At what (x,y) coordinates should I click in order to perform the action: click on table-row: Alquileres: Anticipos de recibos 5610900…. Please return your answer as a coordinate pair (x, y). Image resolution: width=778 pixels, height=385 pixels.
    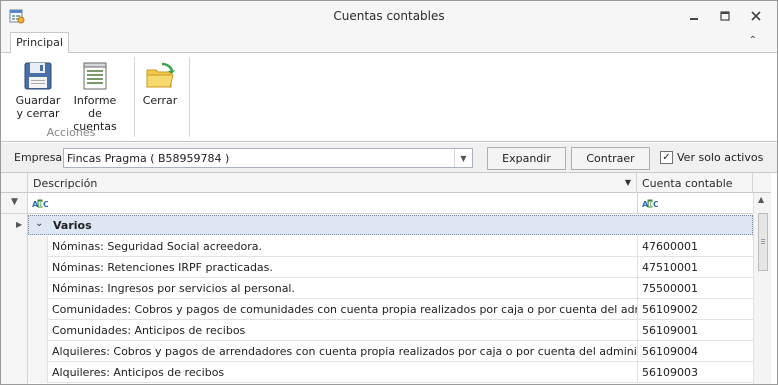
    Looking at the image, I should click on (390, 372).